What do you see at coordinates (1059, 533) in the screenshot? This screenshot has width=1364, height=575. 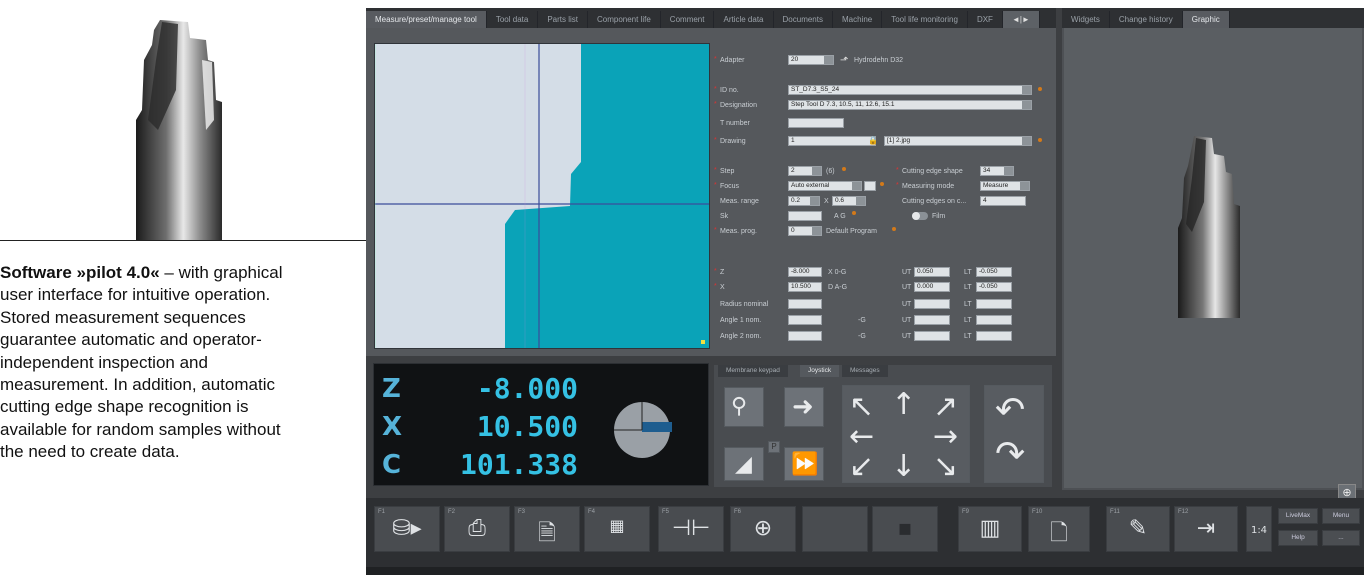 I see `blank-document-icon: 🗋` at bounding box center [1059, 533].